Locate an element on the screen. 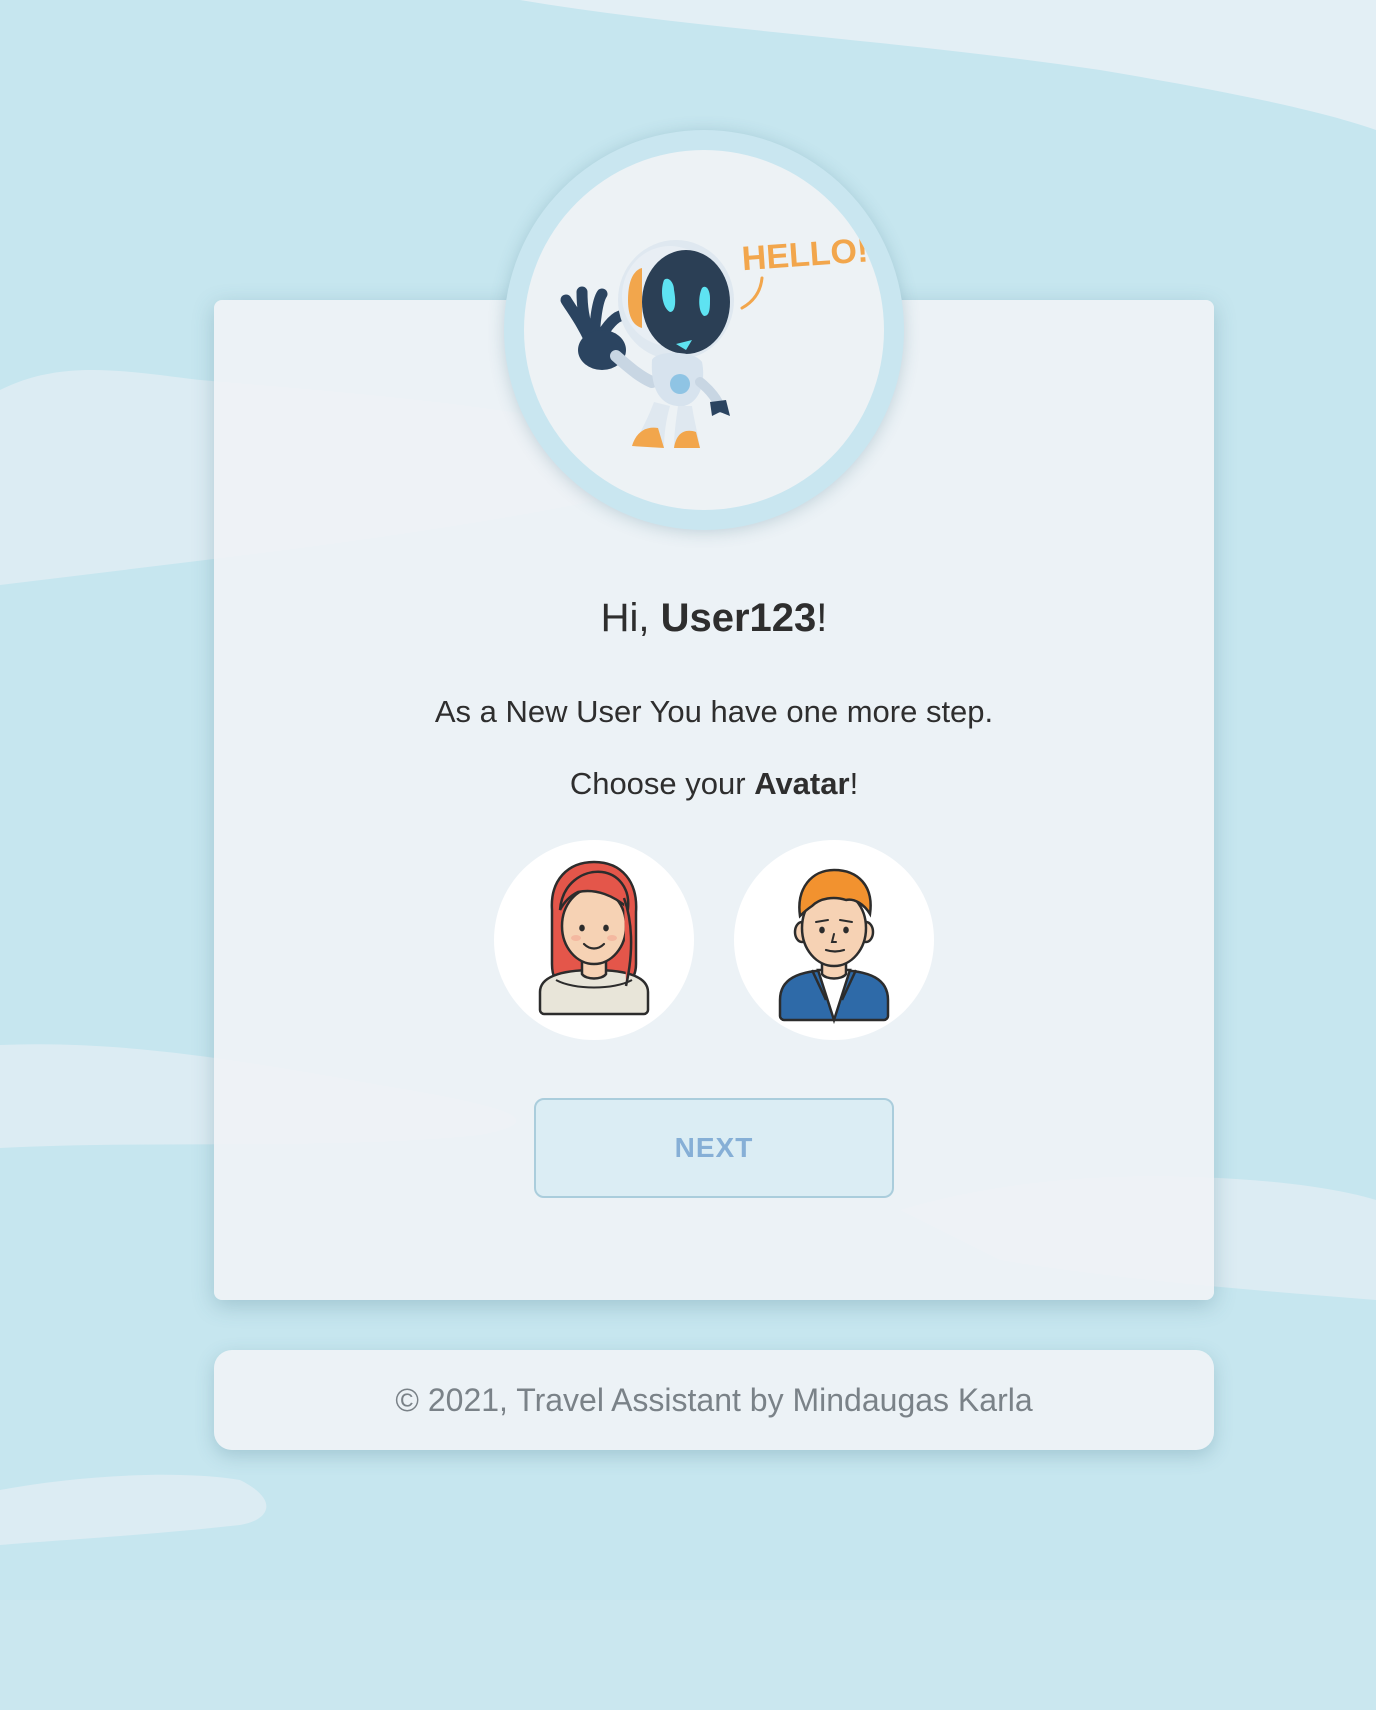 Image resolution: width=1376 pixels, height=1710 pixels. hello-speech-text: HELLO! is located at coordinates (805, 254).